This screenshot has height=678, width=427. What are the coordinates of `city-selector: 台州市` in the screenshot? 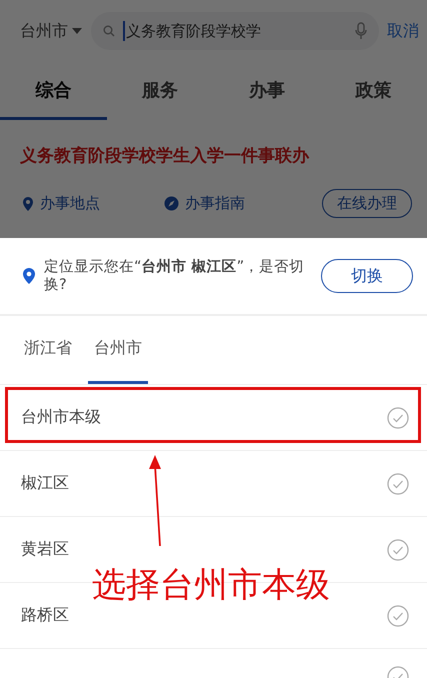 It's located at (51, 31).